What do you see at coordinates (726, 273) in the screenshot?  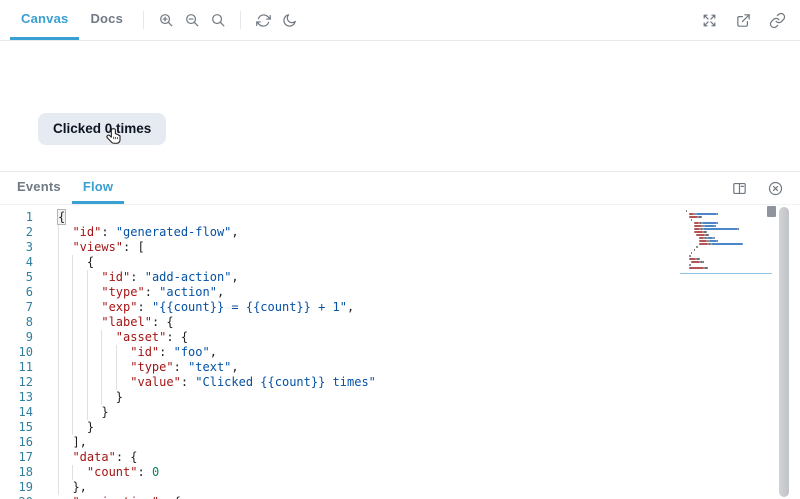 I see `minimap-viewport-line` at bounding box center [726, 273].